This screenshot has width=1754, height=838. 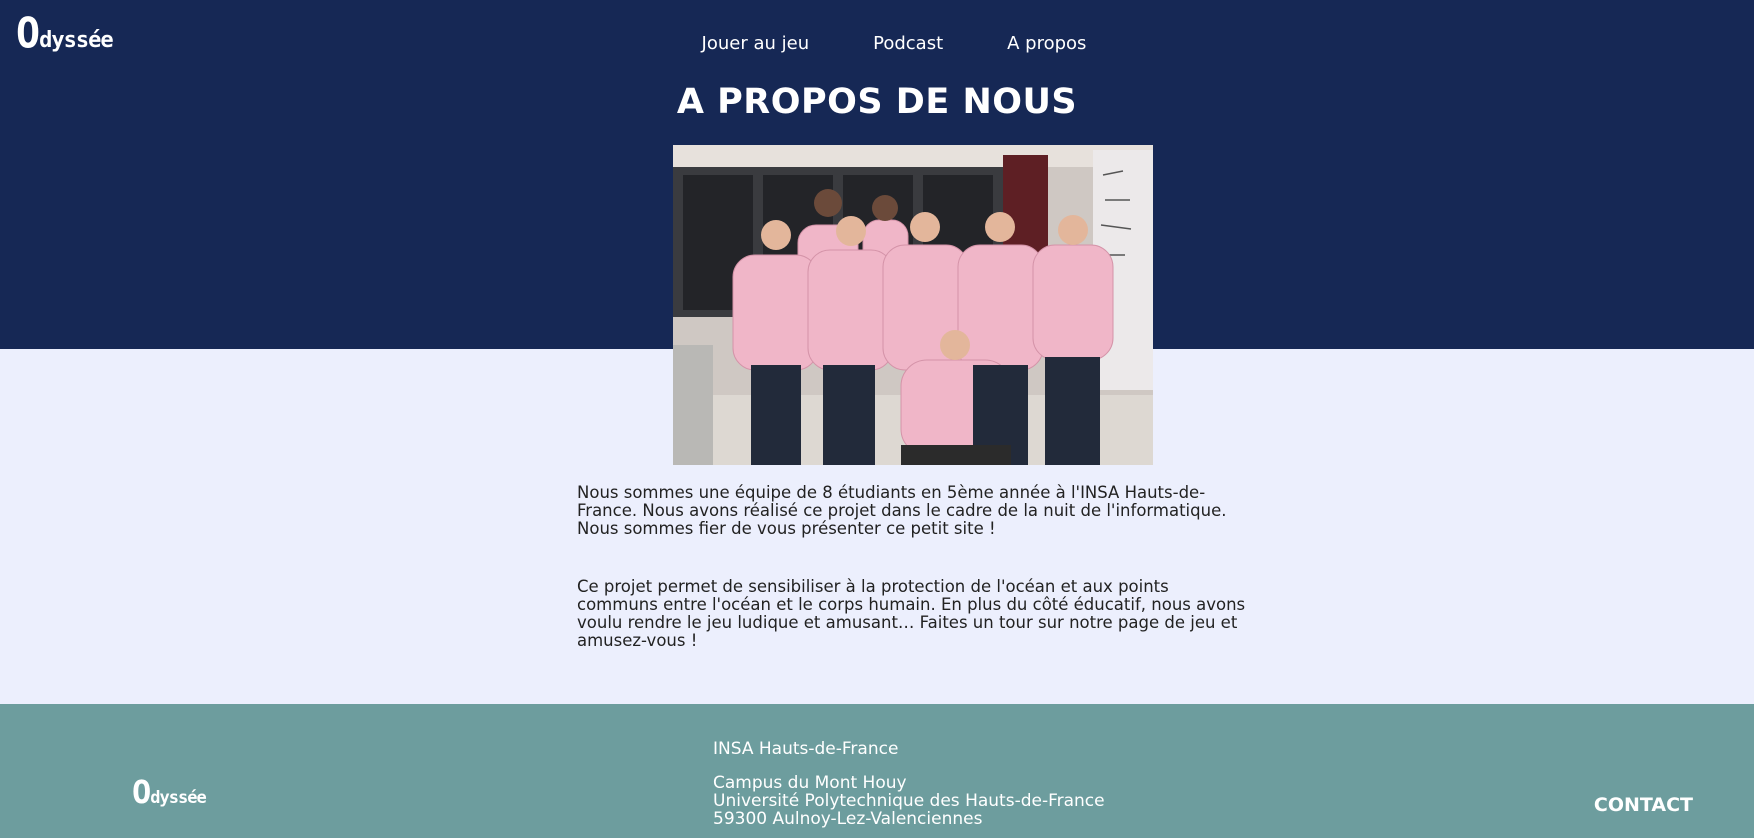 What do you see at coordinates (810, 783) in the screenshot?
I see `footer-address-line-1: Campus du Mont Houy` at bounding box center [810, 783].